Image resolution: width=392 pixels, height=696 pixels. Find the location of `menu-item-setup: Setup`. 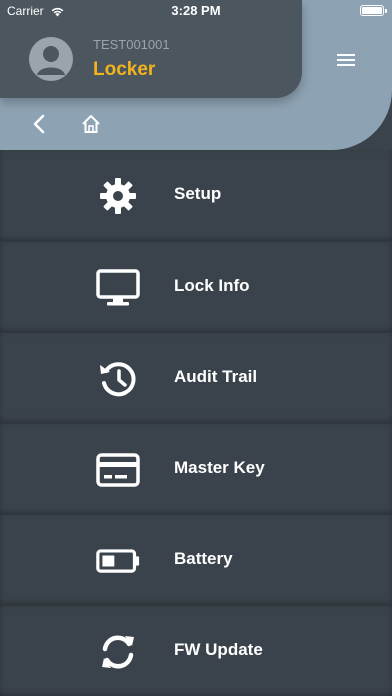

menu-item-setup: Setup is located at coordinates (196, 195).